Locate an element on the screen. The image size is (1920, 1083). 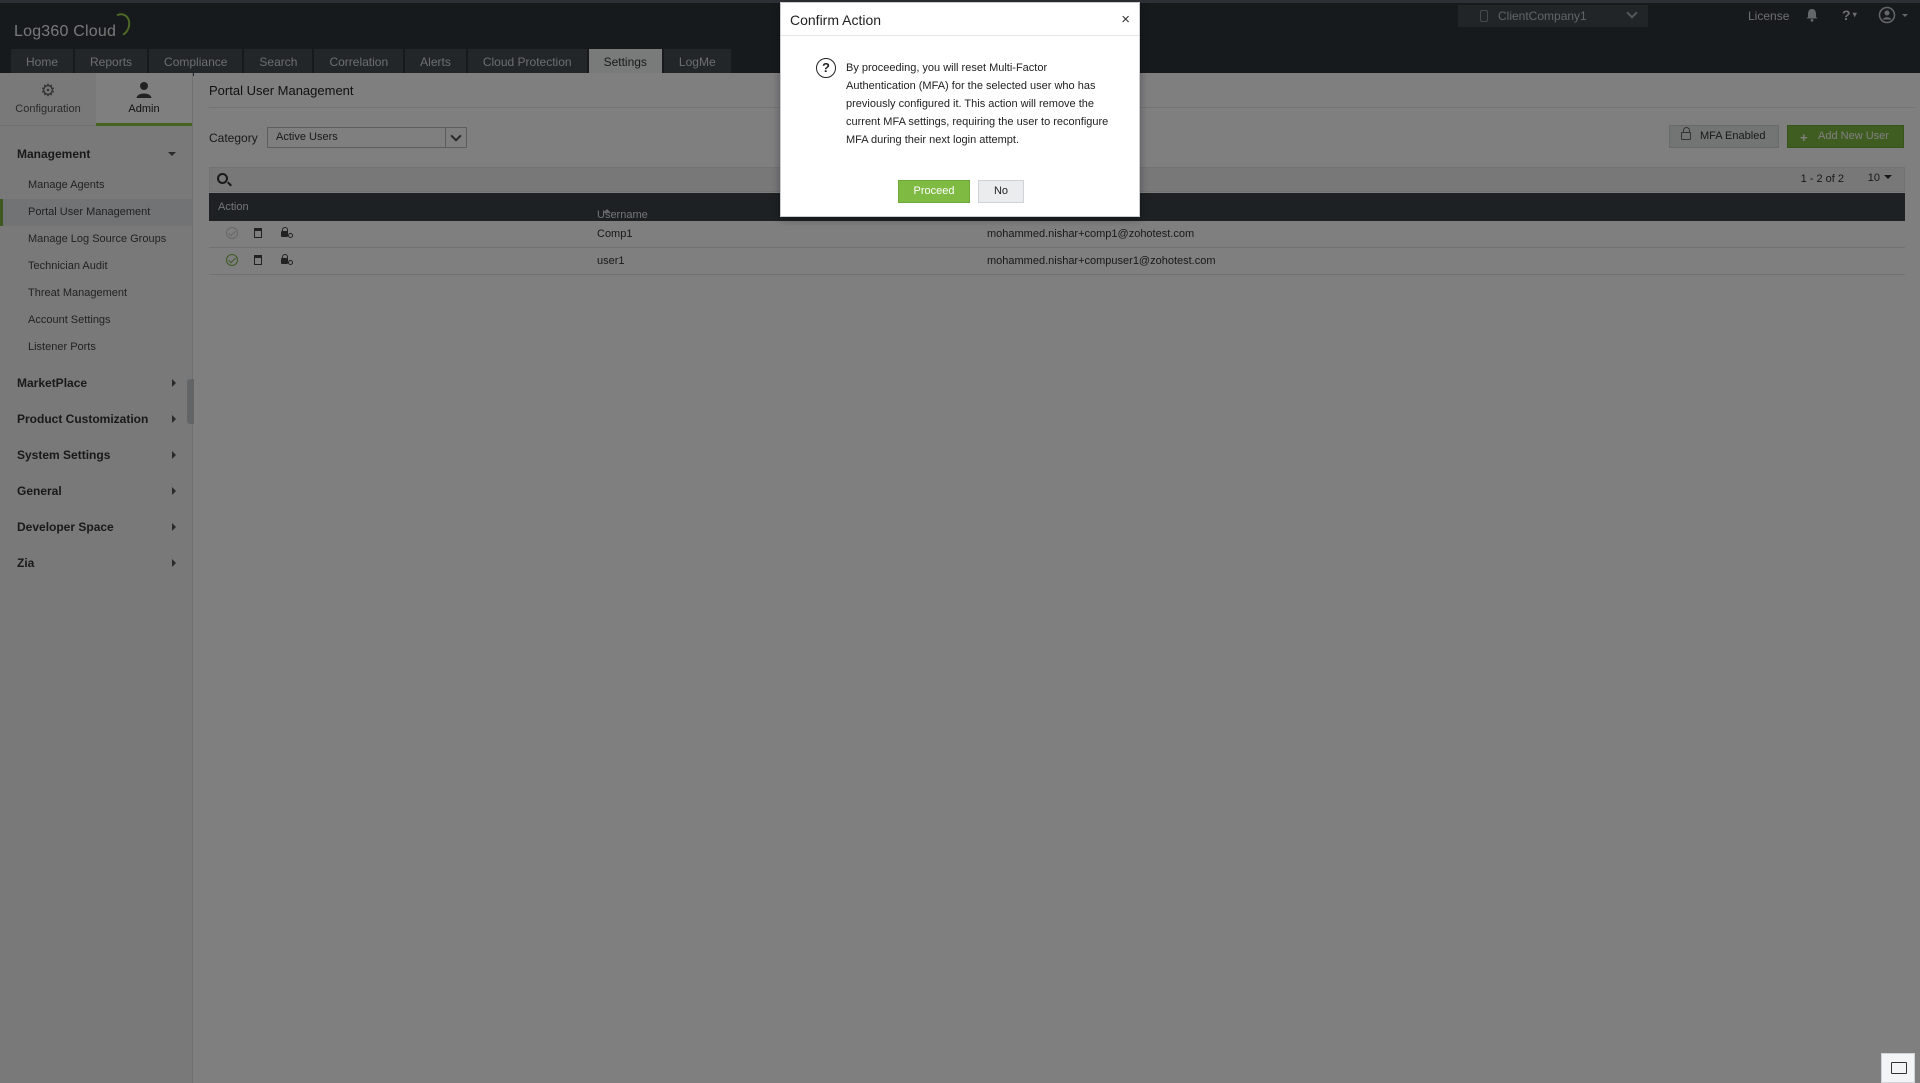
close-icon: × is located at coordinates (1125, 19).